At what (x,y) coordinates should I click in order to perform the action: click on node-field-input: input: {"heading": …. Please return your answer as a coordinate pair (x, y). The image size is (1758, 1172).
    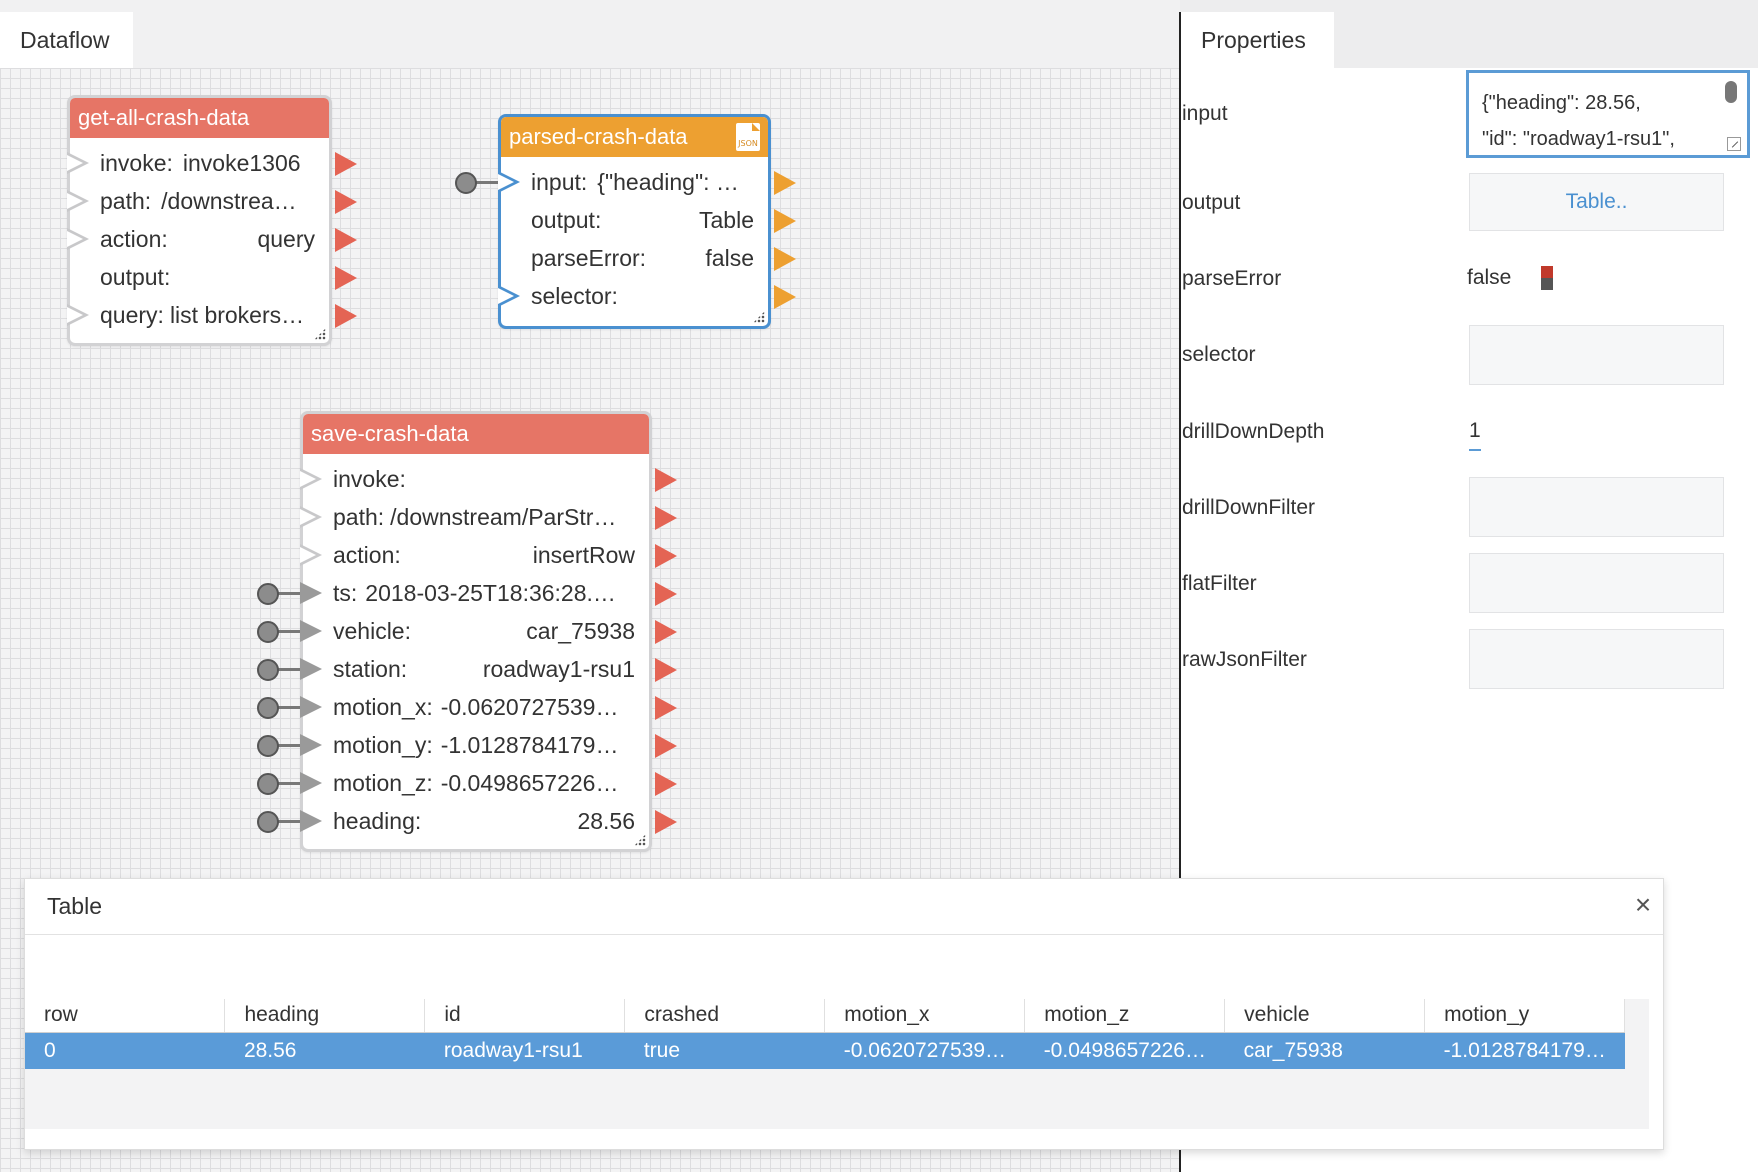
    Looking at the image, I should click on (625, 182).